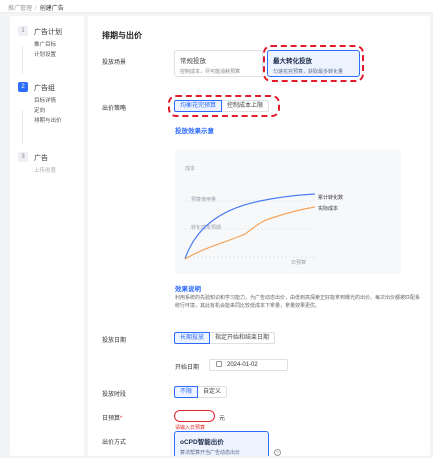  What do you see at coordinates (45, 44) in the screenshot?
I see `step-sub-goal: 推广目标` at bounding box center [45, 44].